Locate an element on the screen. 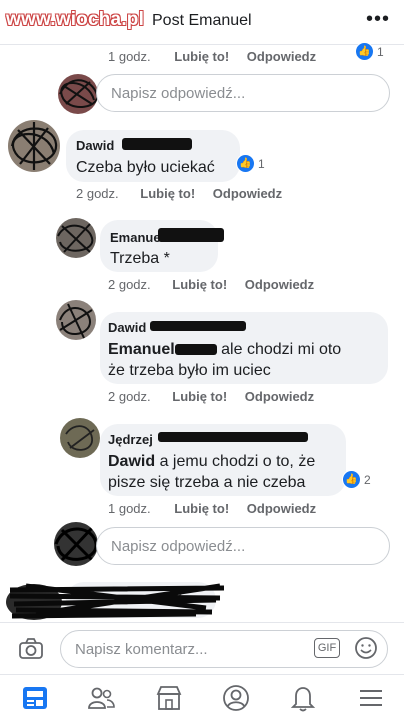  redacted-comment: zyk is located at coordinates (117, 600).